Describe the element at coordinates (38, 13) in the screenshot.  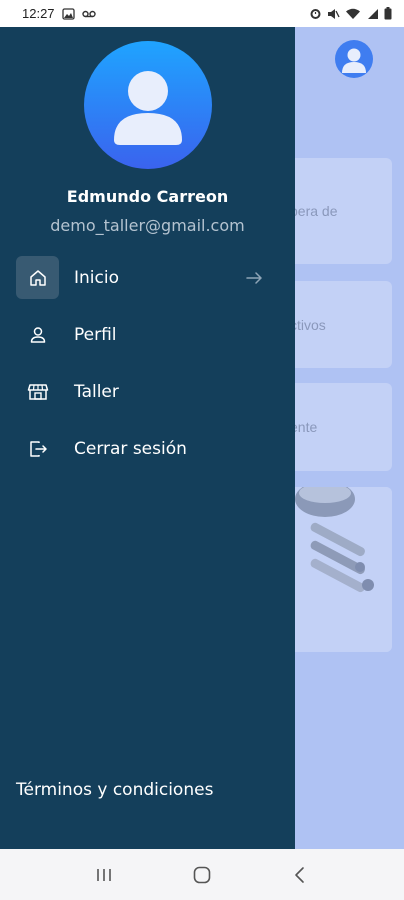
I see `status-time: 12:27` at that location.